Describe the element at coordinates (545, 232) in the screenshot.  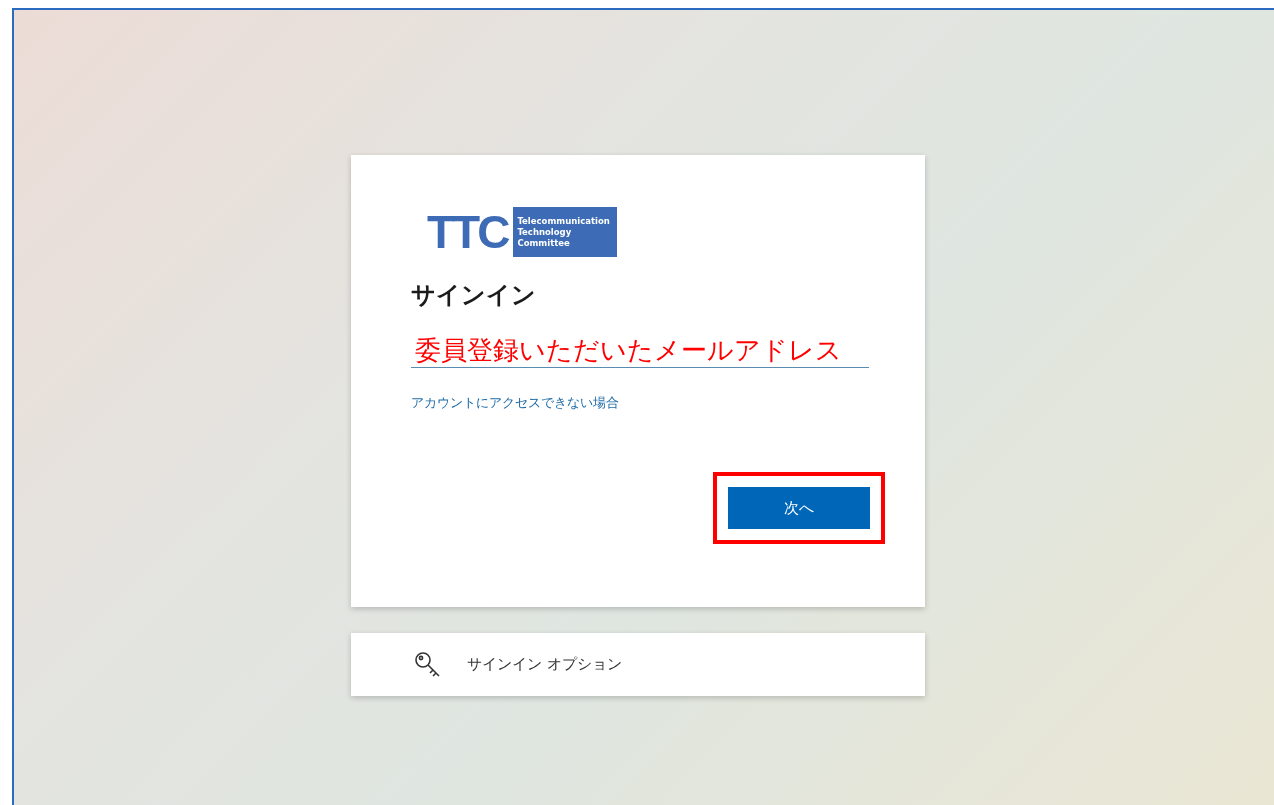
I see `logo-text: Technology` at that location.